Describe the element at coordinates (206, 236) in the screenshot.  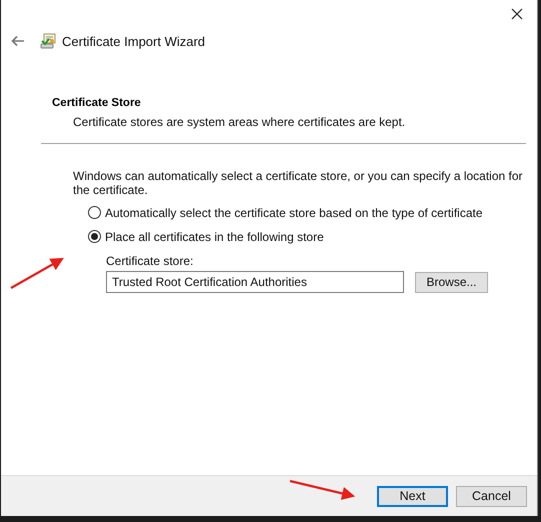
I see `radio-option: Place all certificates in the following store` at that location.